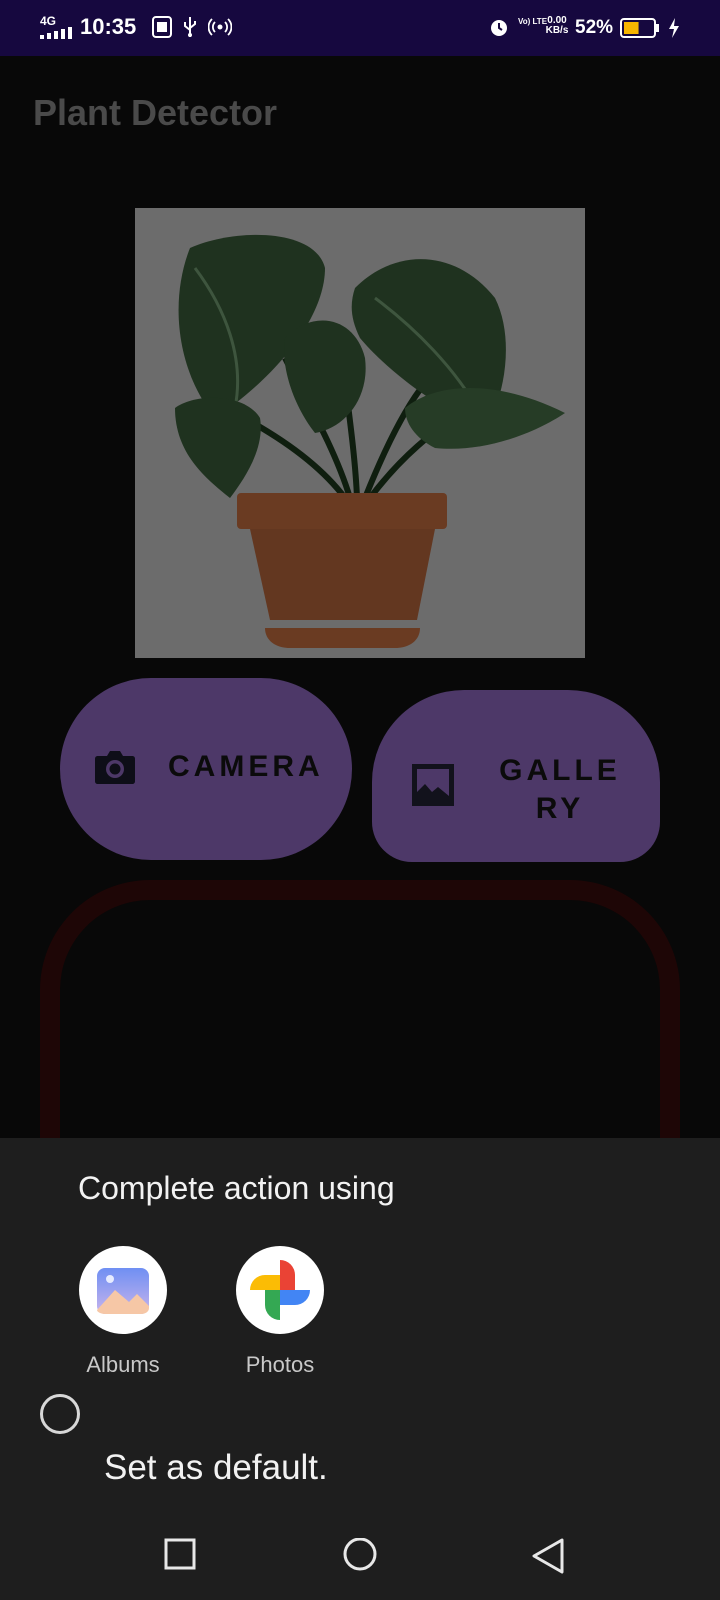 The image size is (720, 1600). Describe the element at coordinates (162, 29) in the screenshot. I see `sim-icon` at that location.